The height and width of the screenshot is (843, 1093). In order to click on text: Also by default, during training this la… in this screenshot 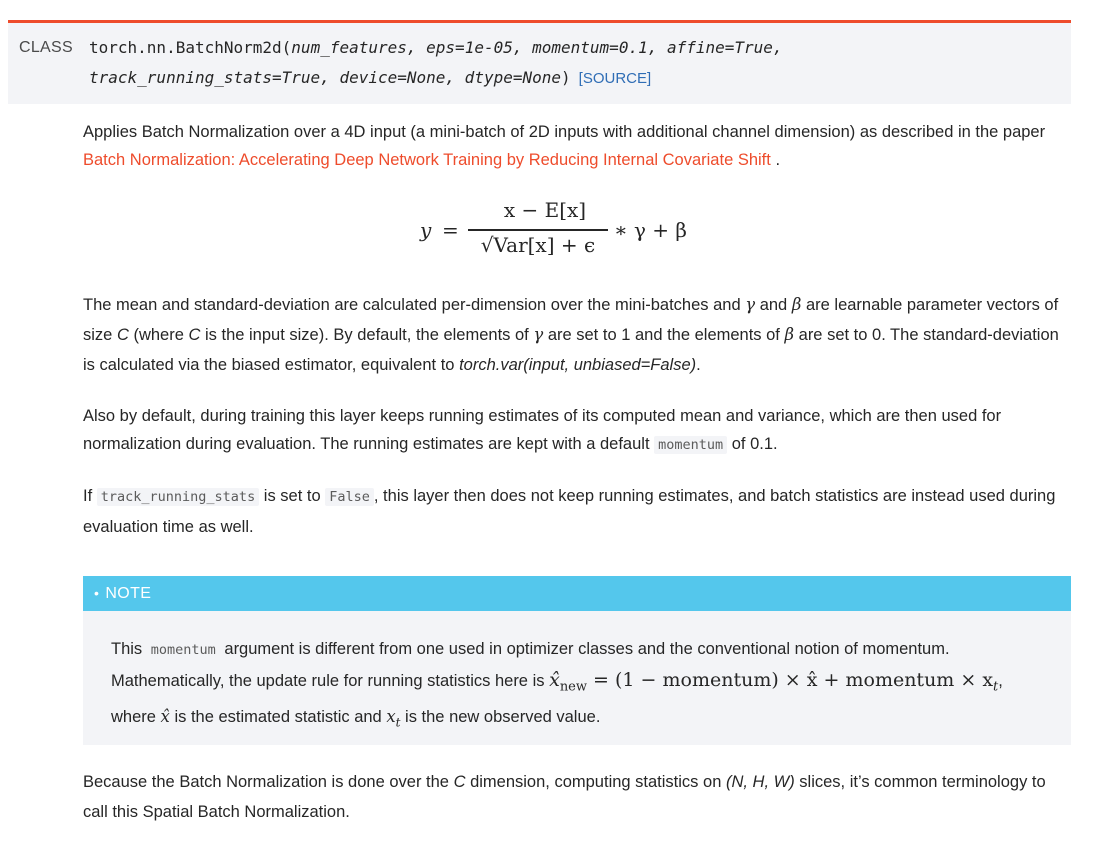, I will do `click(542, 430)`.